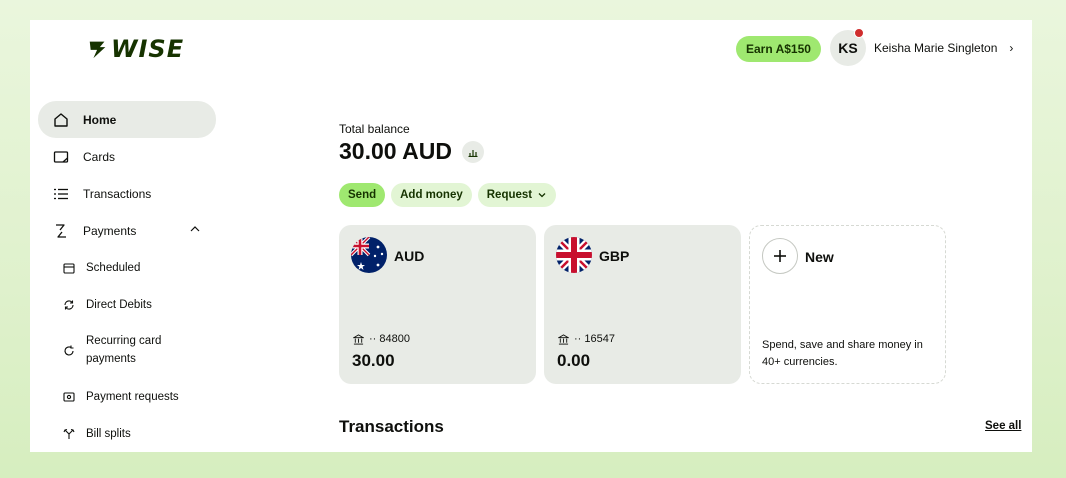 Image resolution: width=1066 pixels, height=478 pixels. What do you see at coordinates (409, 256) in the screenshot?
I see `currency-code: AUD` at bounding box center [409, 256].